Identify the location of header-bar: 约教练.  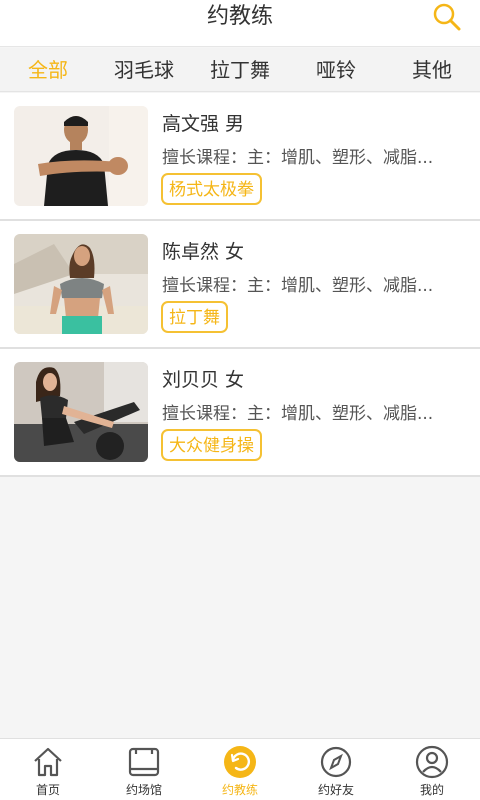
(240, 23).